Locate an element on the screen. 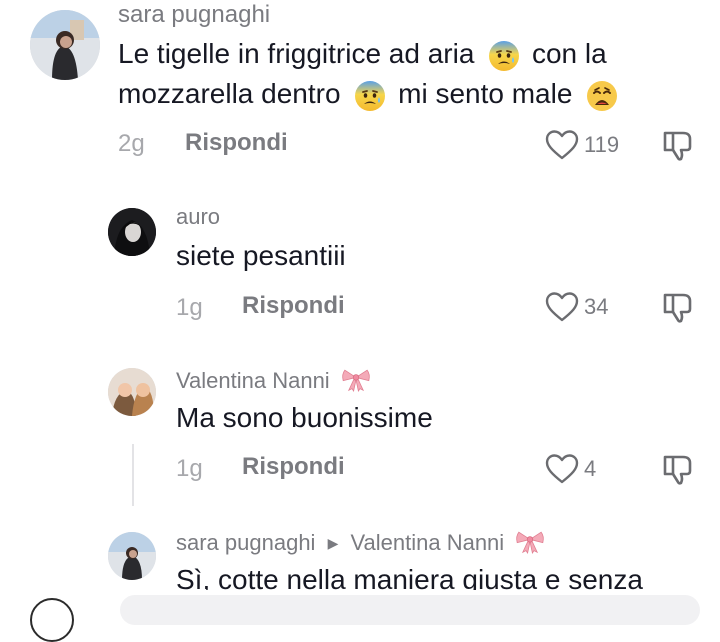 This screenshot has height=642, width=720. comment-text: con la is located at coordinates (569, 53).